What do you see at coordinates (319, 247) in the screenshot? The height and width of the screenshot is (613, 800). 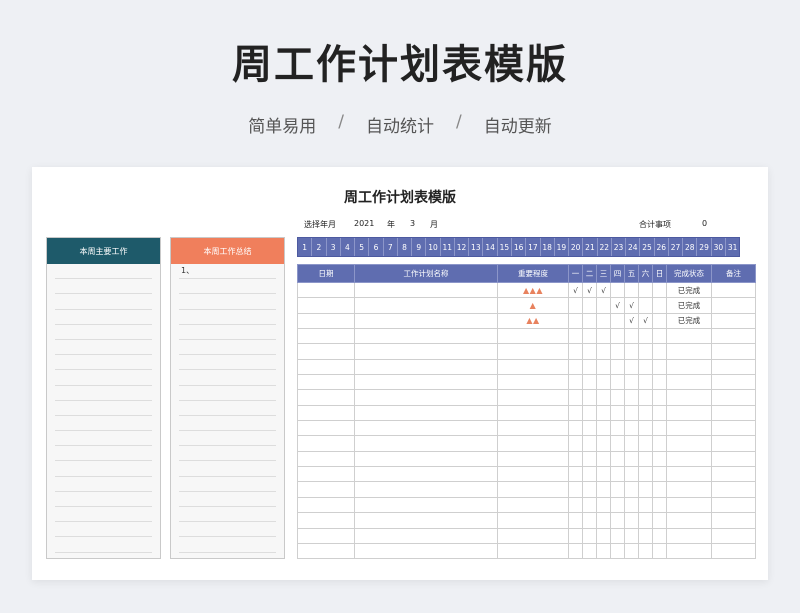 I see `day-2: 2` at bounding box center [319, 247].